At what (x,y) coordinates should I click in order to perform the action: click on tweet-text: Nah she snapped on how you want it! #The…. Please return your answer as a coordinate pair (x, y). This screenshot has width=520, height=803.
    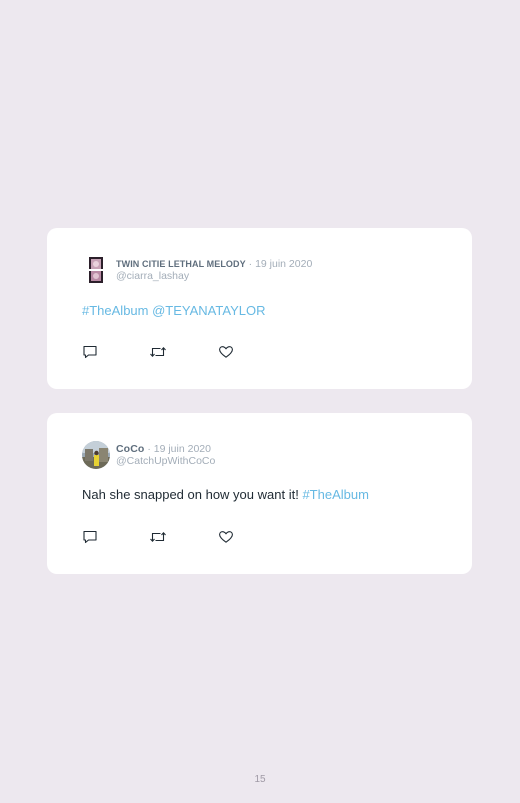
    Looking at the image, I should click on (225, 494).